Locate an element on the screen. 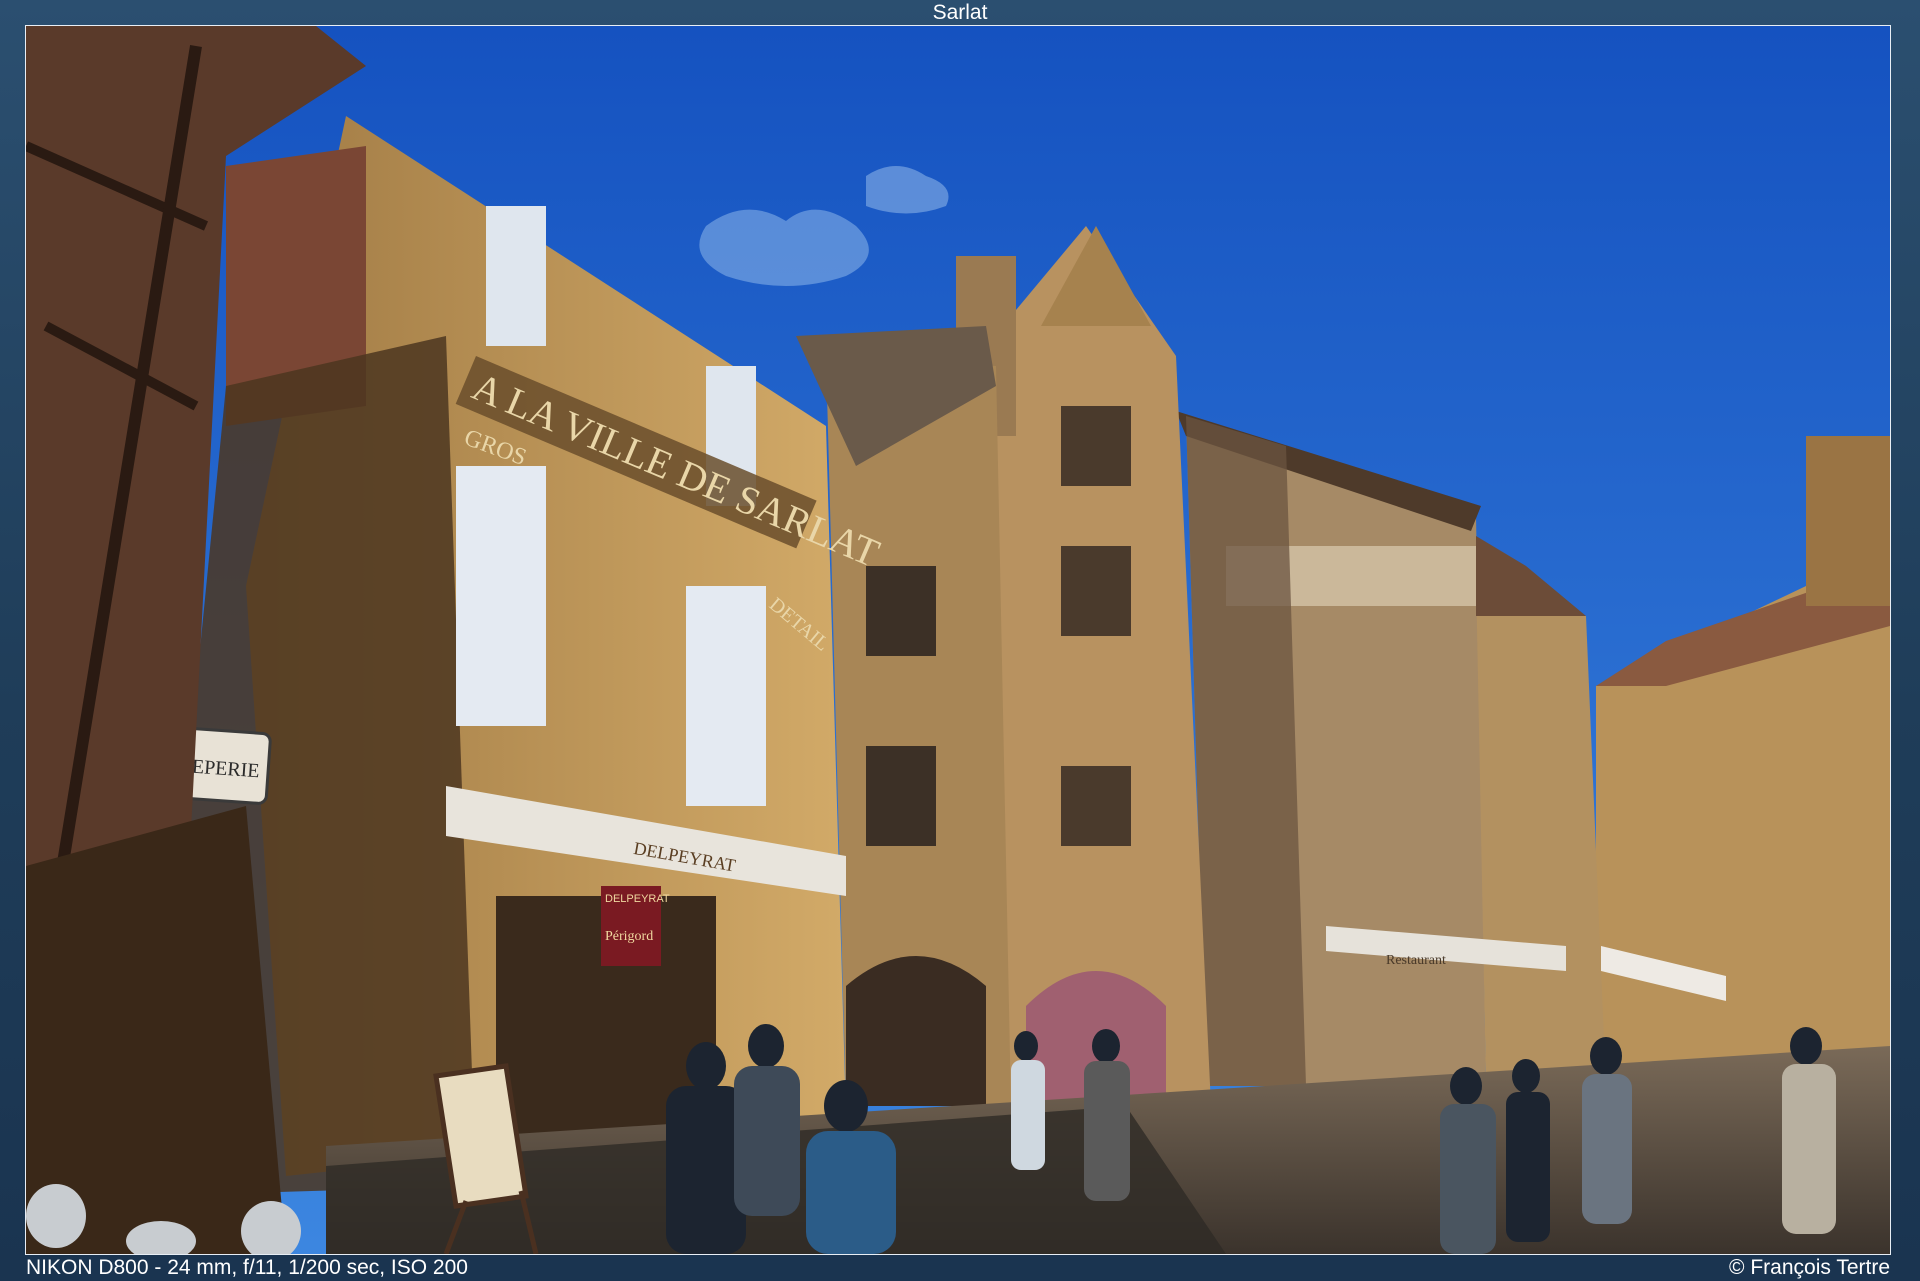 The width and height of the screenshot is (1920, 1281). photo-title: Sarlat is located at coordinates (960, 12).